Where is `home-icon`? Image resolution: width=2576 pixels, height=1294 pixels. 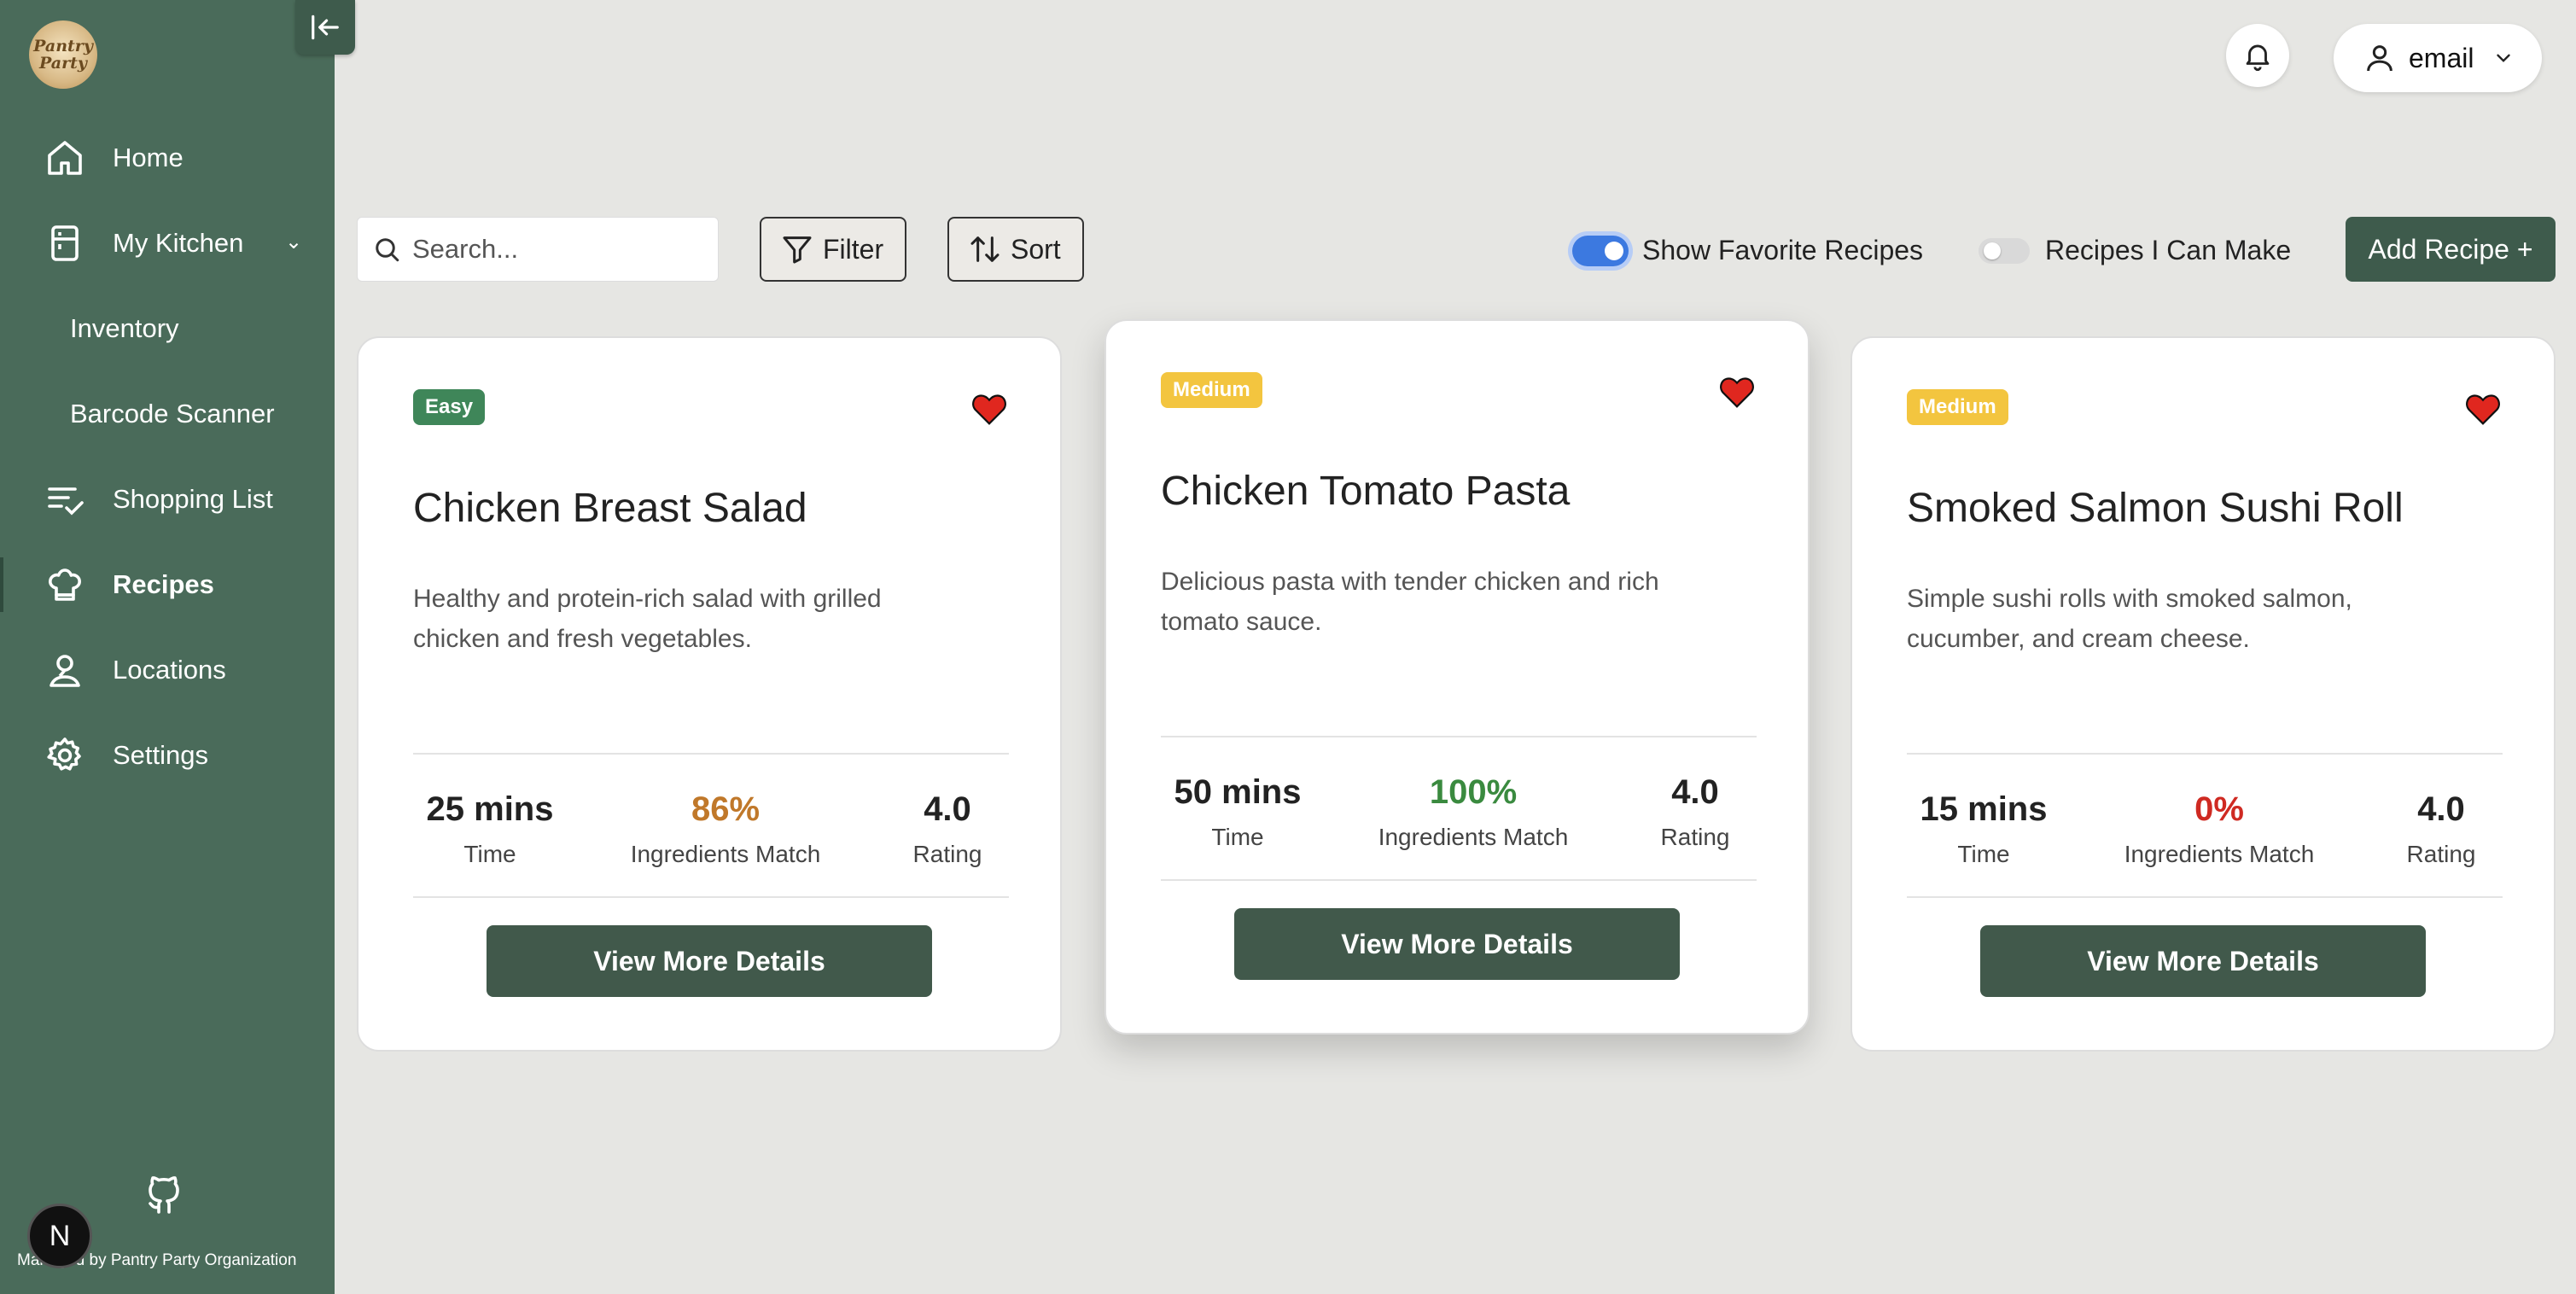
home-icon is located at coordinates (65, 158).